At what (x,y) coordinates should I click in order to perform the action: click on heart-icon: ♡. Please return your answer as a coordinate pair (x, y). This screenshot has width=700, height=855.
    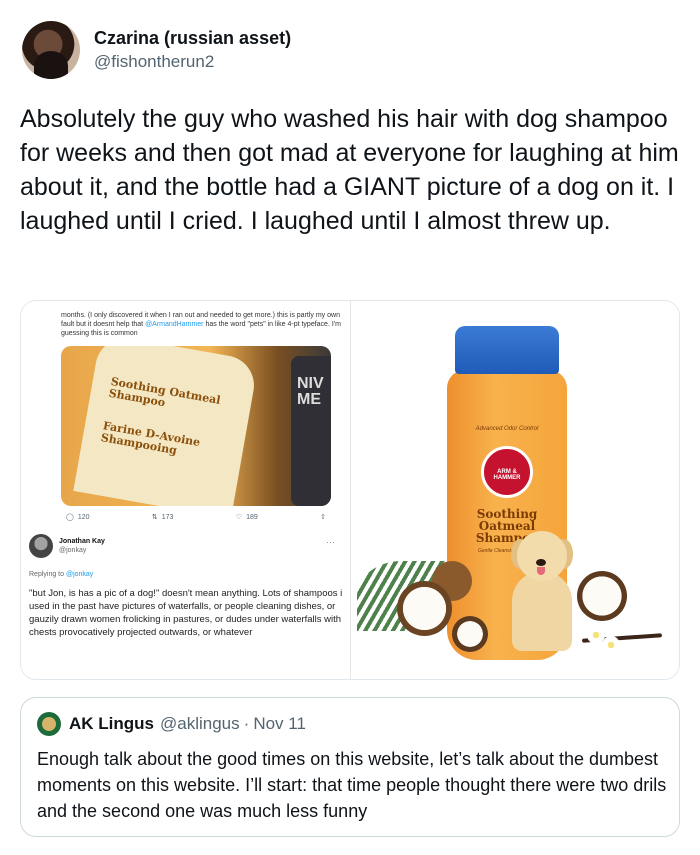
    Looking at the image, I should click on (239, 517).